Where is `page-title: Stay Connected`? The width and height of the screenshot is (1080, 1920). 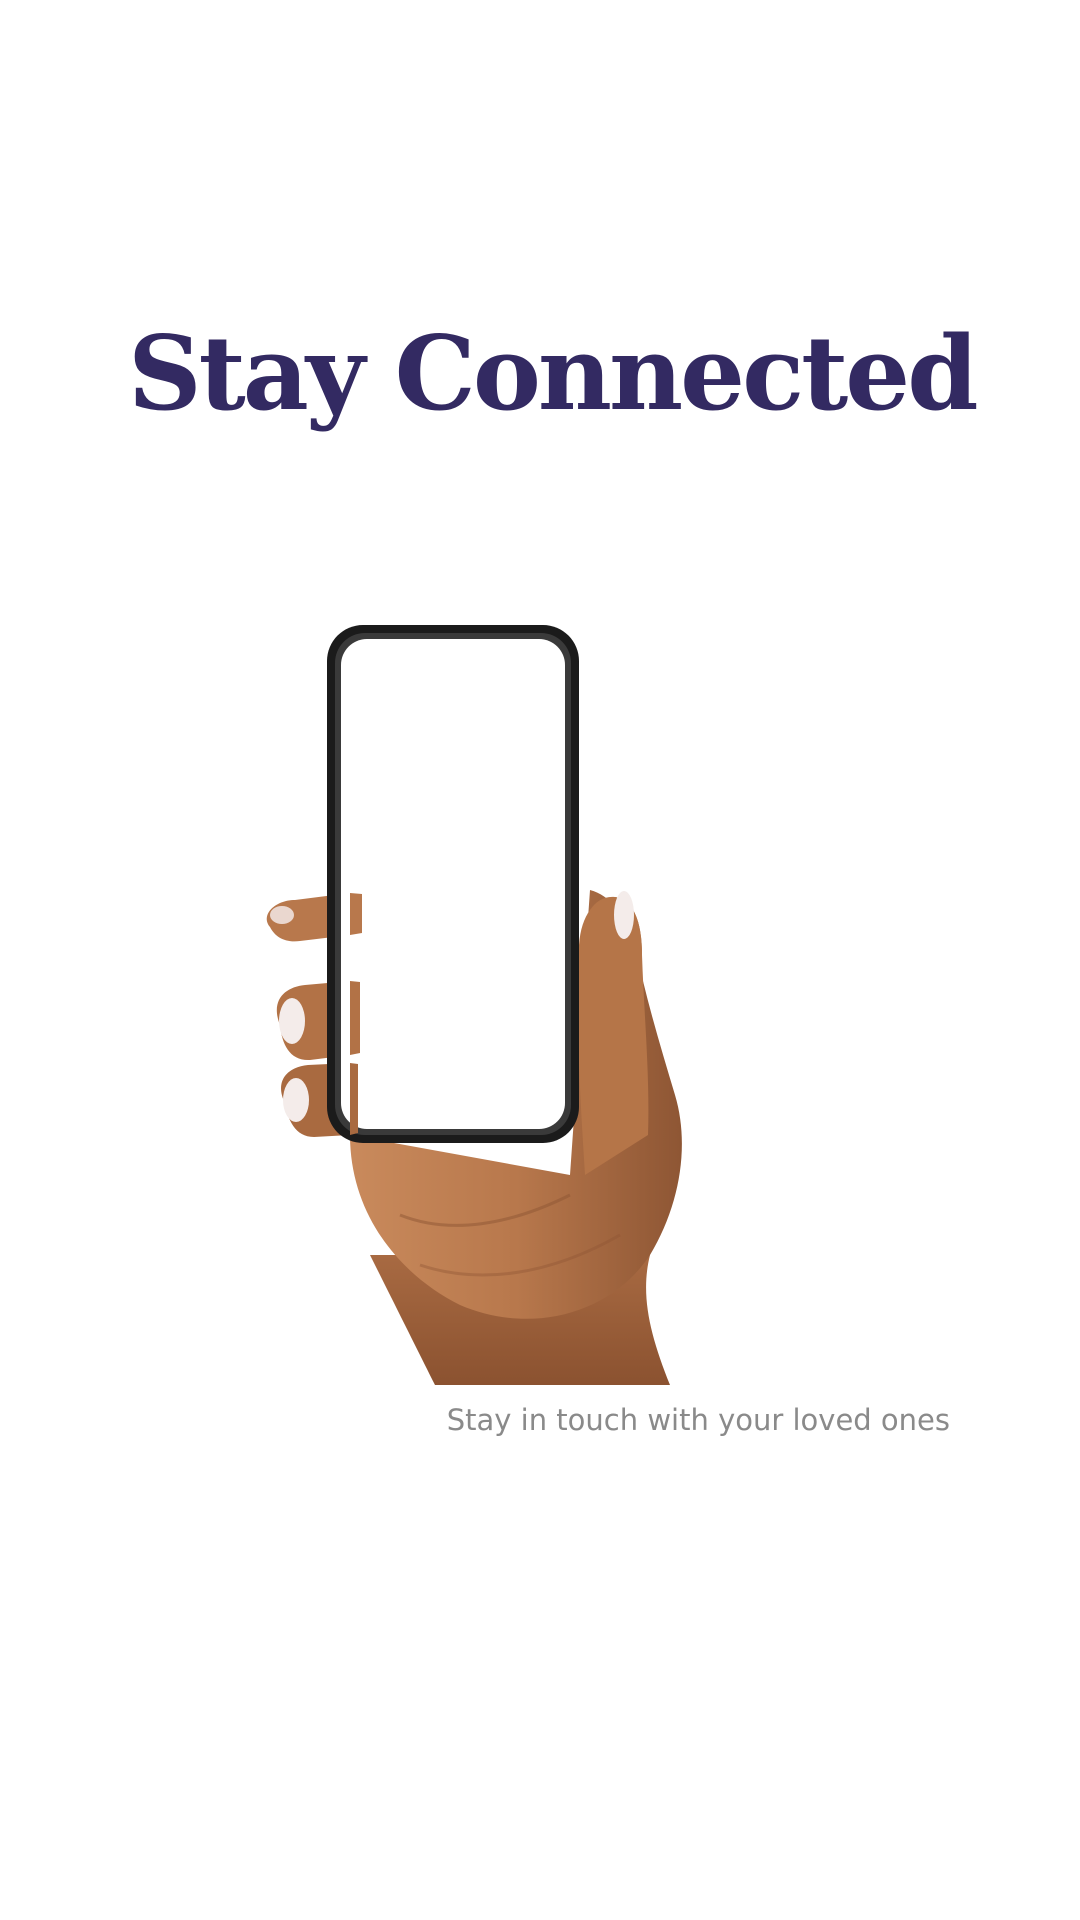
page-title: Stay Connected is located at coordinates (553, 374).